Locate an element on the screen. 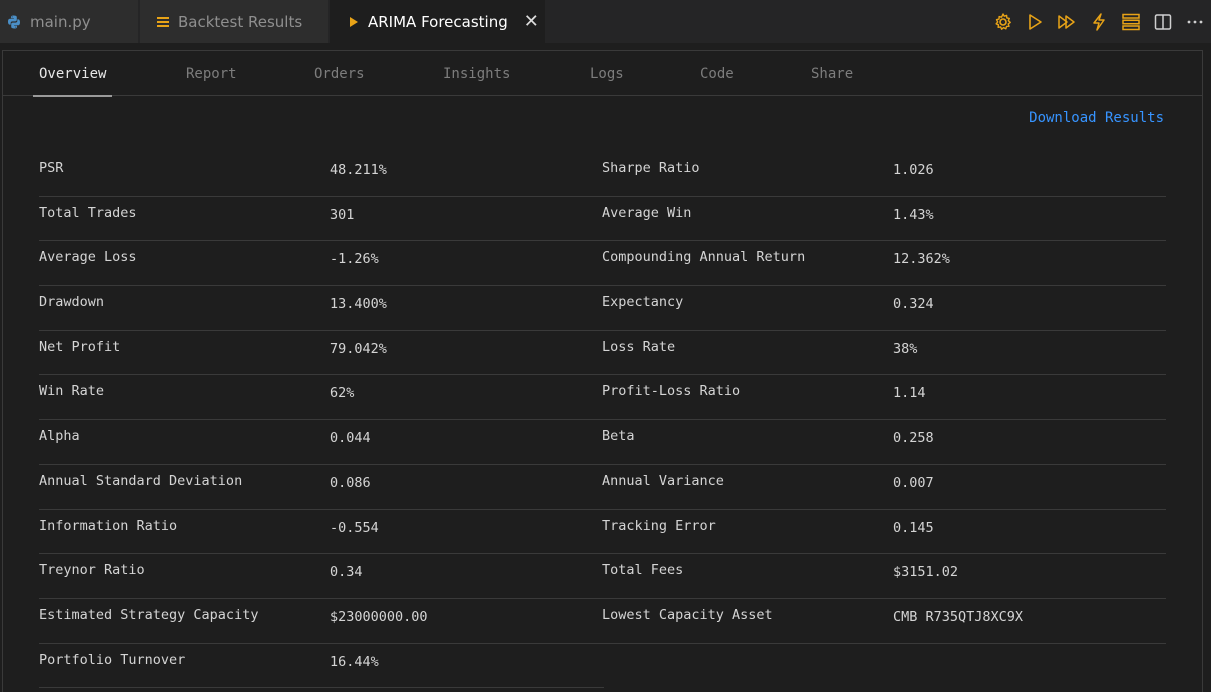 The height and width of the screenshot is (692, 1211). stat-average-win: Average Win 1.43% is located at coordinates (884, 219).